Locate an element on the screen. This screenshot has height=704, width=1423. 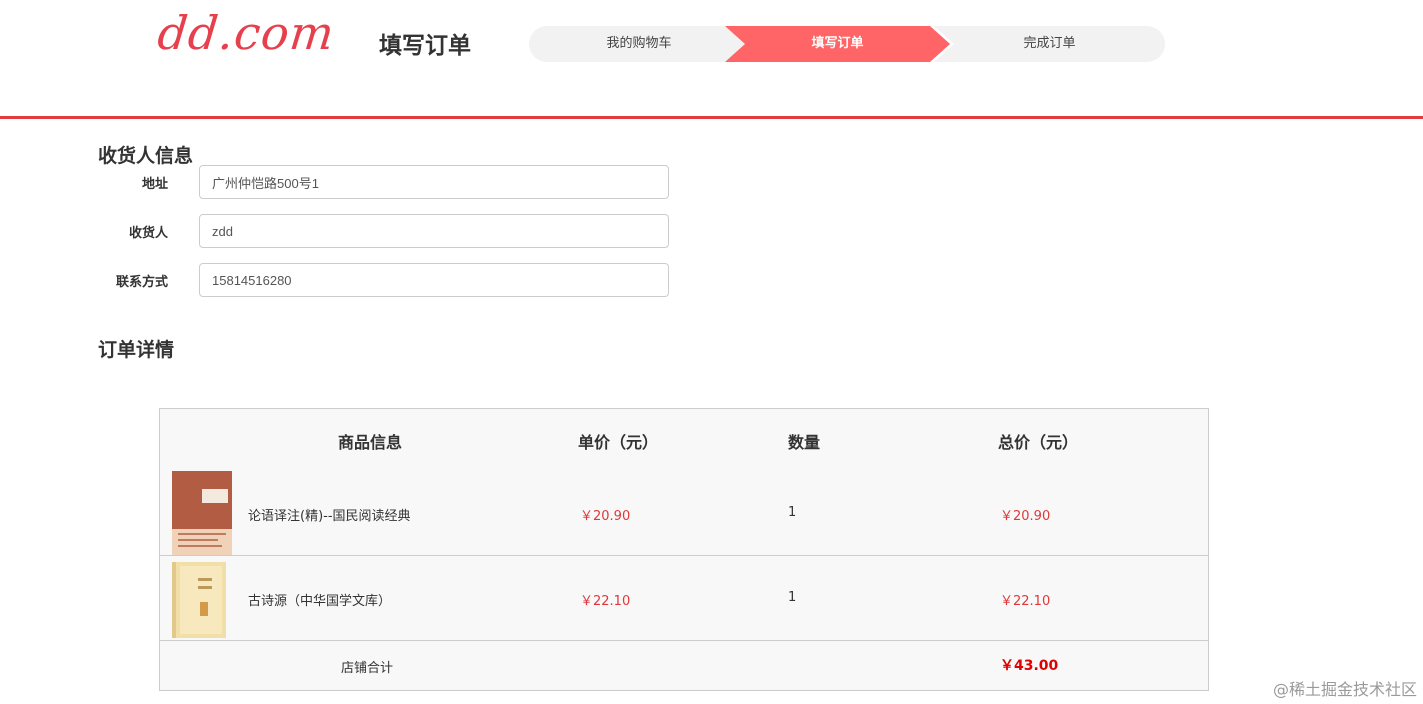
unit-price: ￥20.90 is located at coordinates (605, 516).